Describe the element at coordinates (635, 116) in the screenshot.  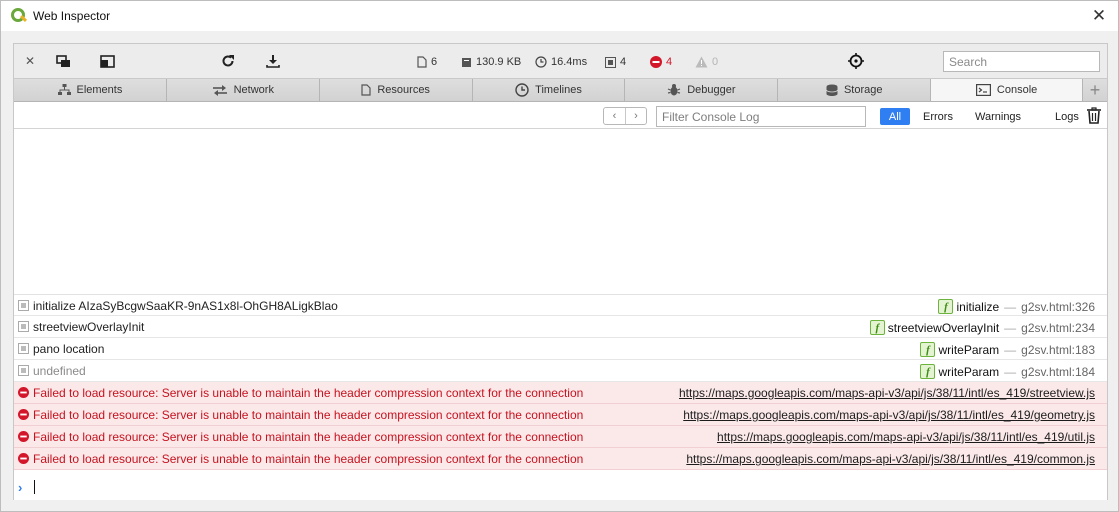
I see `next-message-button: ›` at that location.